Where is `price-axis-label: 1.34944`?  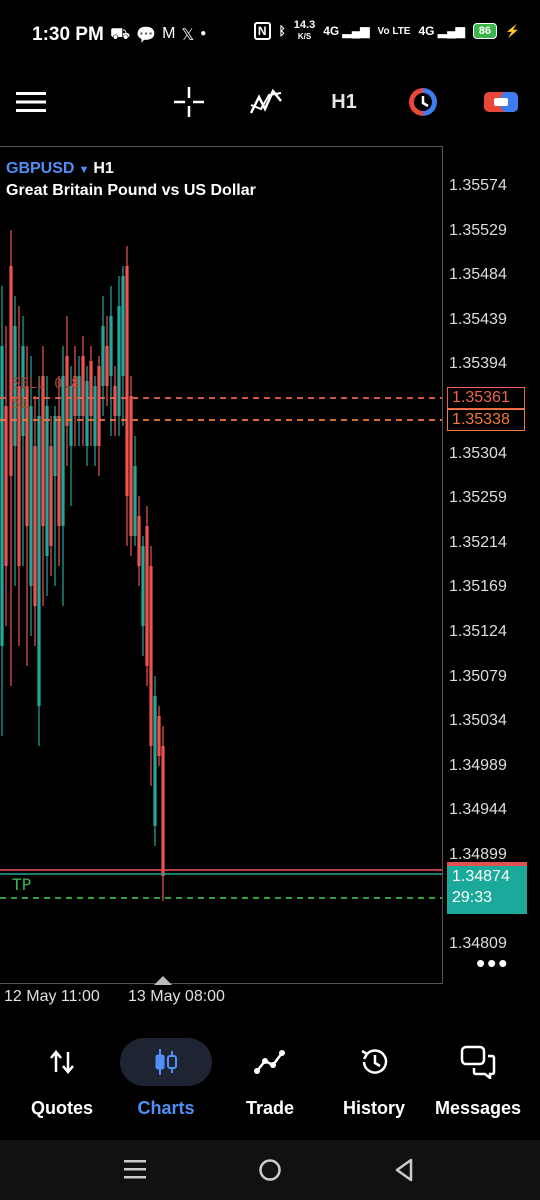
price-axis-label: 1.34944 is located at coordinates (478, 810).